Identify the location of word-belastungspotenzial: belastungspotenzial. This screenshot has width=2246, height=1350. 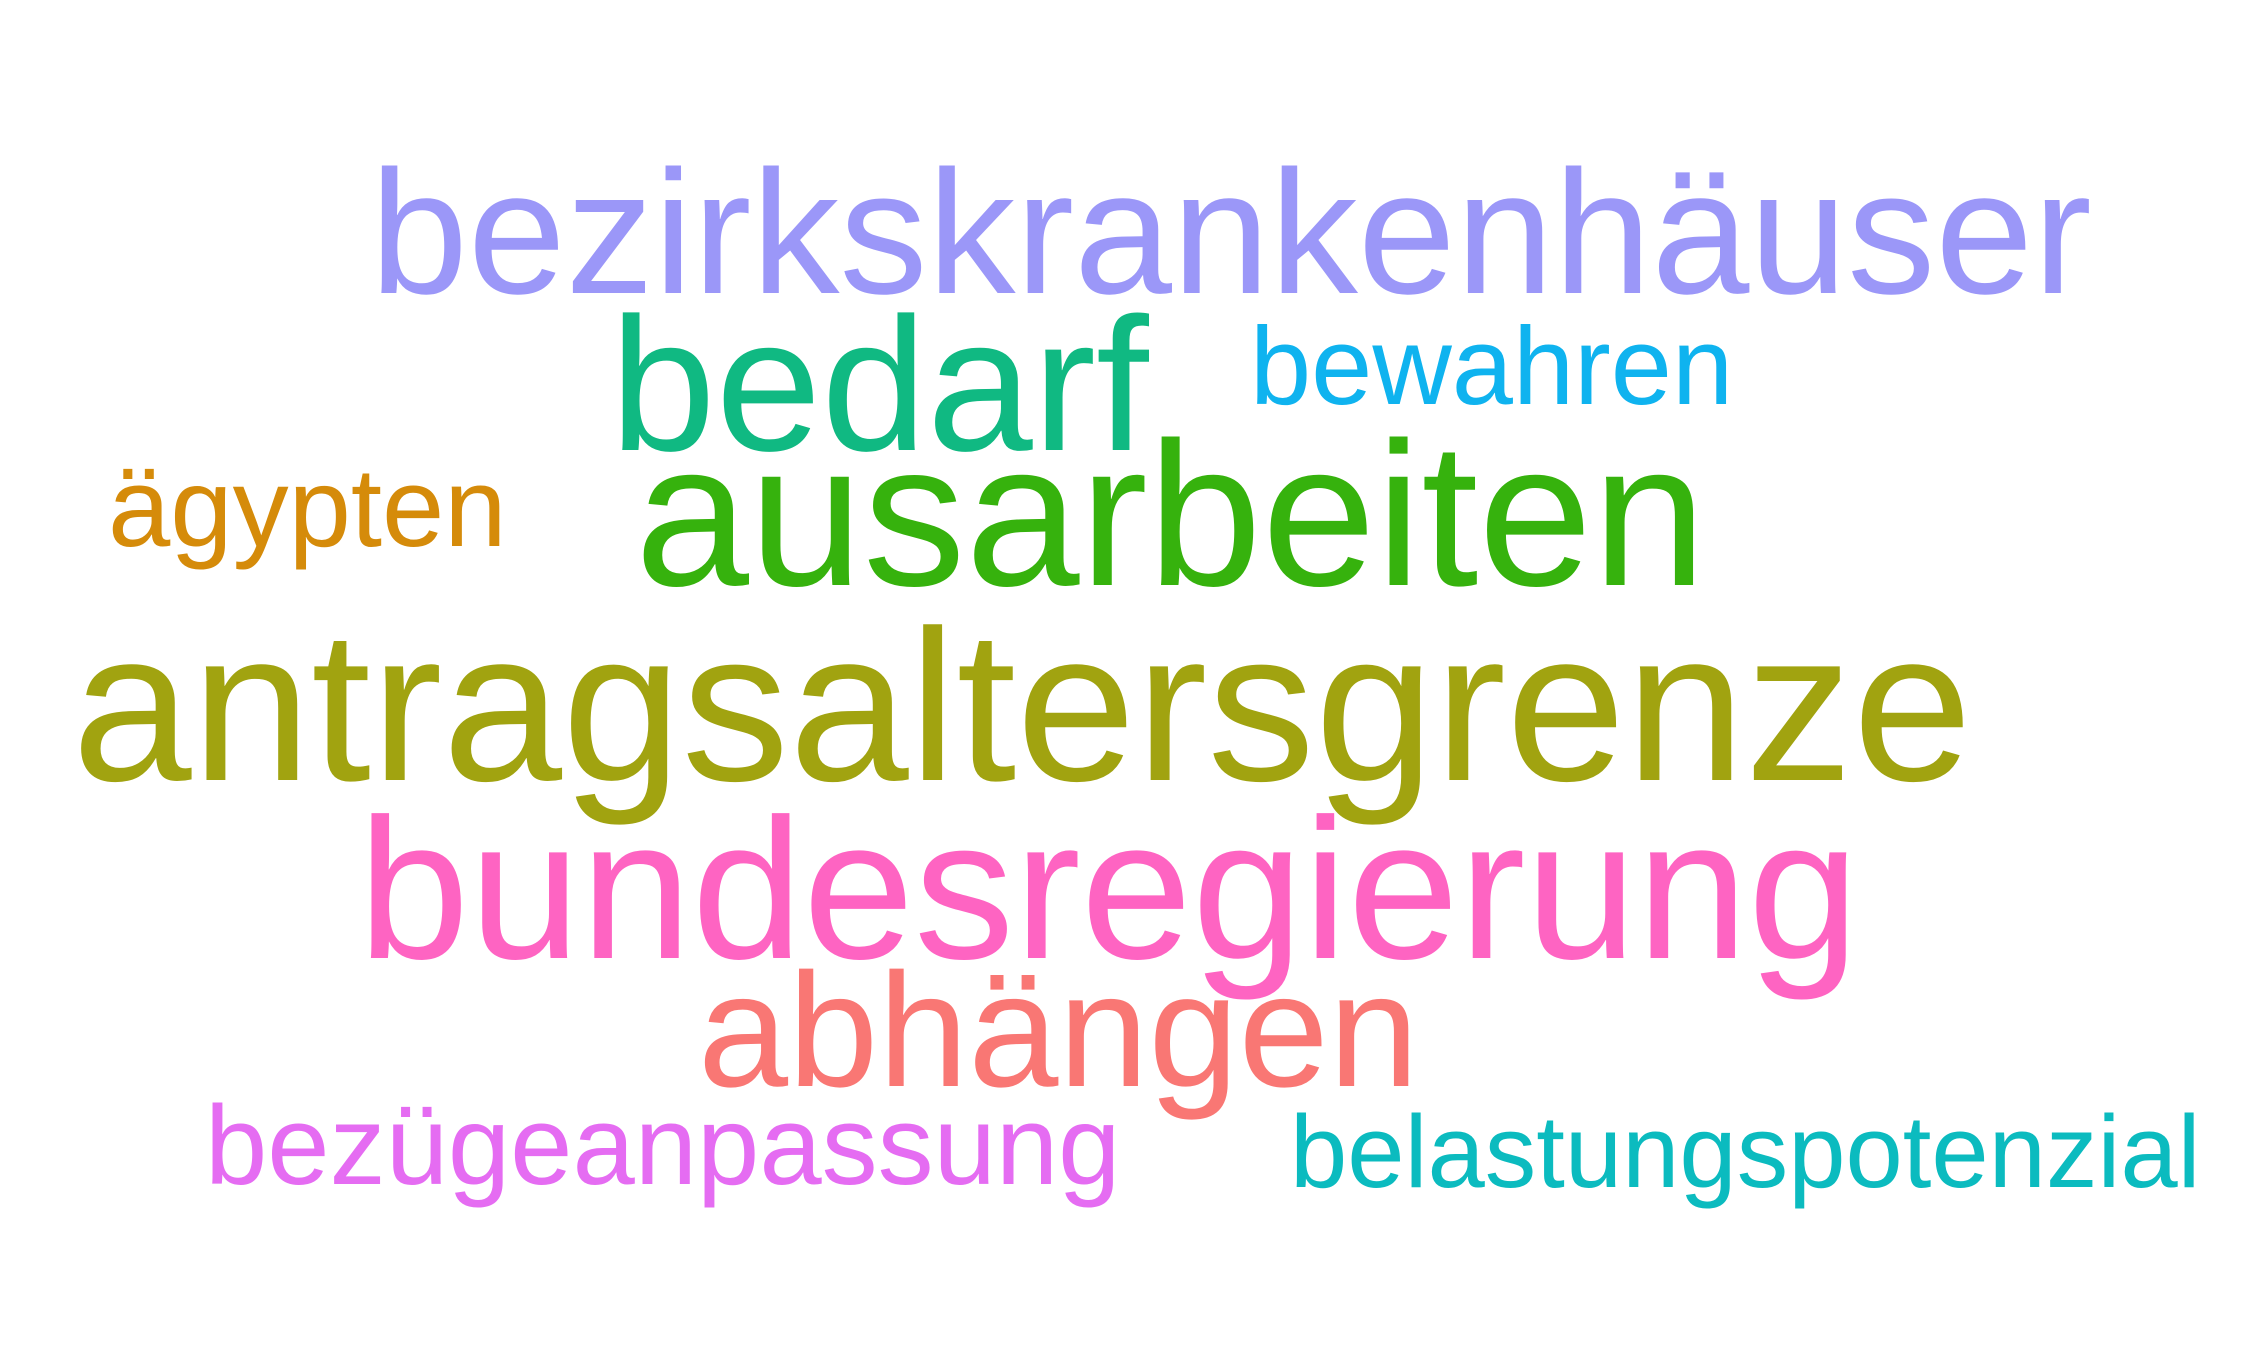
(1745, 1151).